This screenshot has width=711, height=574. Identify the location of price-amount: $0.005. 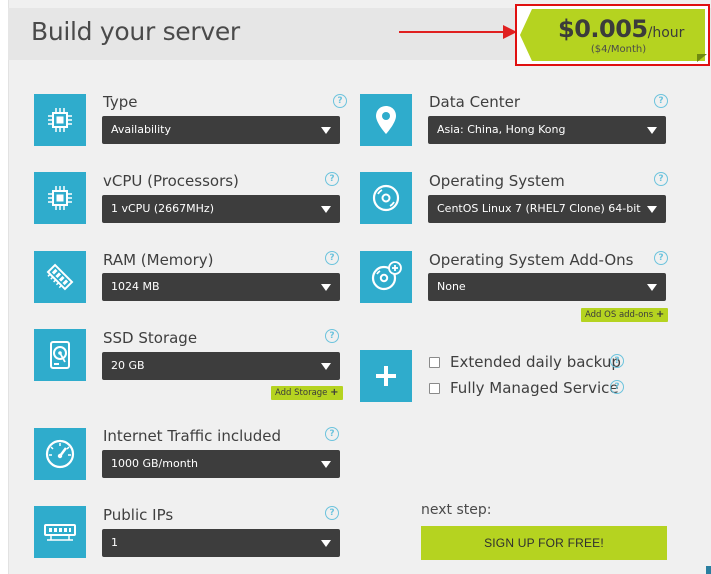
(603, 29).